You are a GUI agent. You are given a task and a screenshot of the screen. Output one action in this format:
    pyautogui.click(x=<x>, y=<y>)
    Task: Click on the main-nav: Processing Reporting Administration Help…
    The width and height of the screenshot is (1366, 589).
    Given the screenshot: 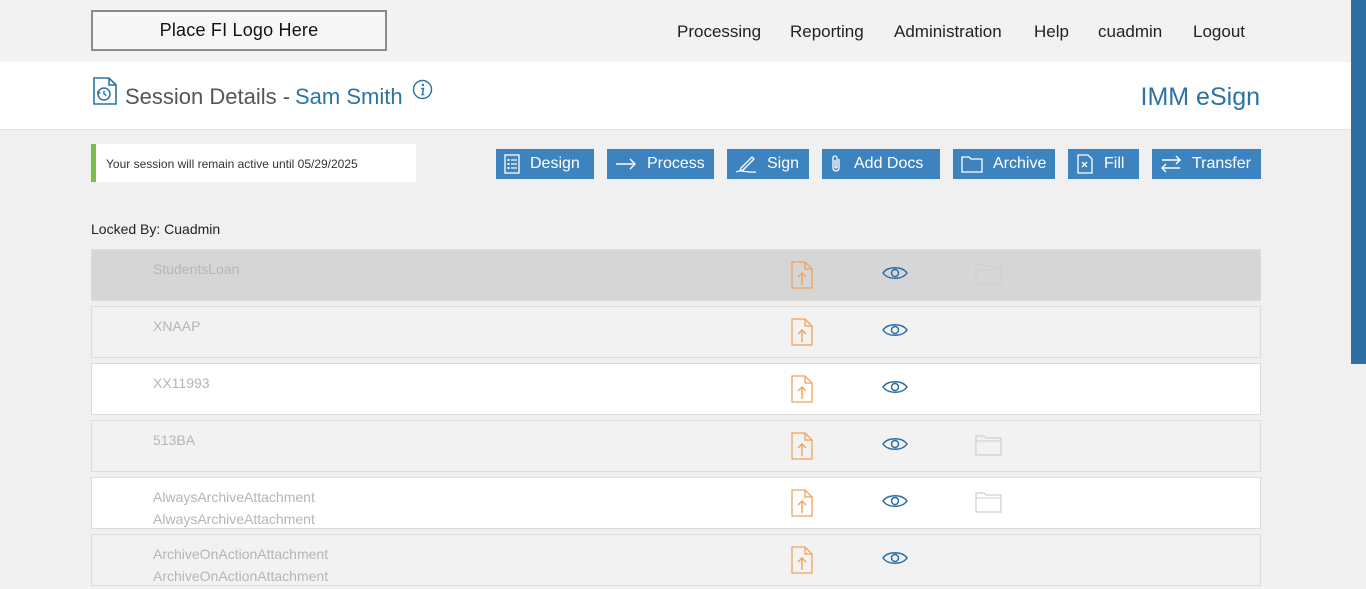 What is the action you would take?
    pyautogui.click(x=675, y=33)
    